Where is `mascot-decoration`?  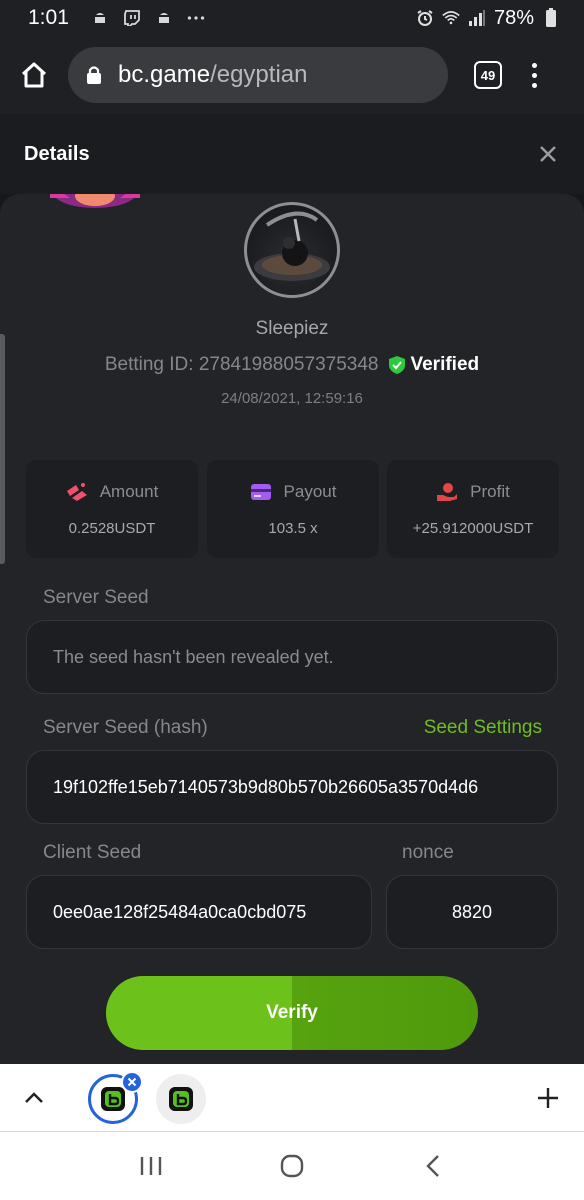 mascot-decoration is located at coordinates (95, 204).